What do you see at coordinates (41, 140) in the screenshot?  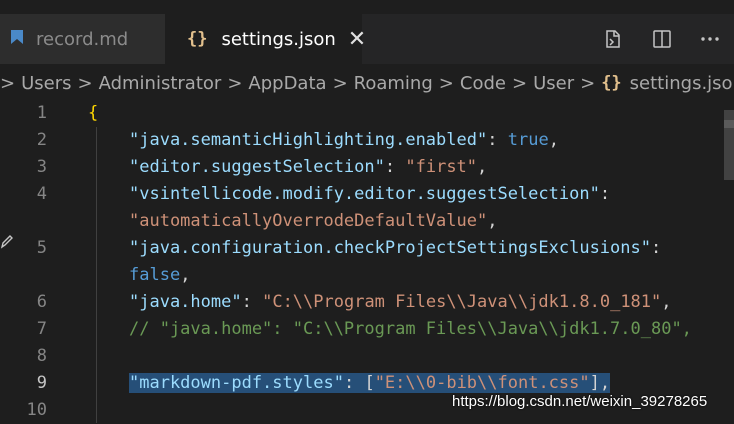 I see `line-number: 2` at bounding box center [41, 140].